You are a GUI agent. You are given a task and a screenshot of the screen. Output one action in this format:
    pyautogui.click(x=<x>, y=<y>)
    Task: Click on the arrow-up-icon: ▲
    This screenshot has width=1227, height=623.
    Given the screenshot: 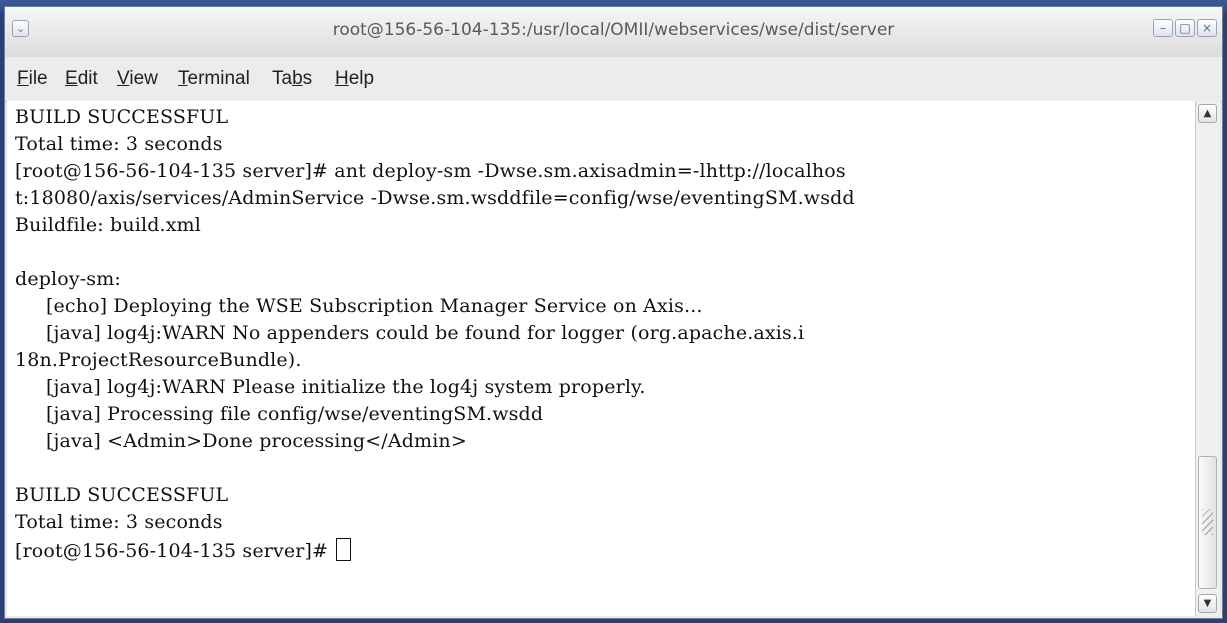 What is the action you would take?
    pyautogui.click(x=1207, y=113)
    